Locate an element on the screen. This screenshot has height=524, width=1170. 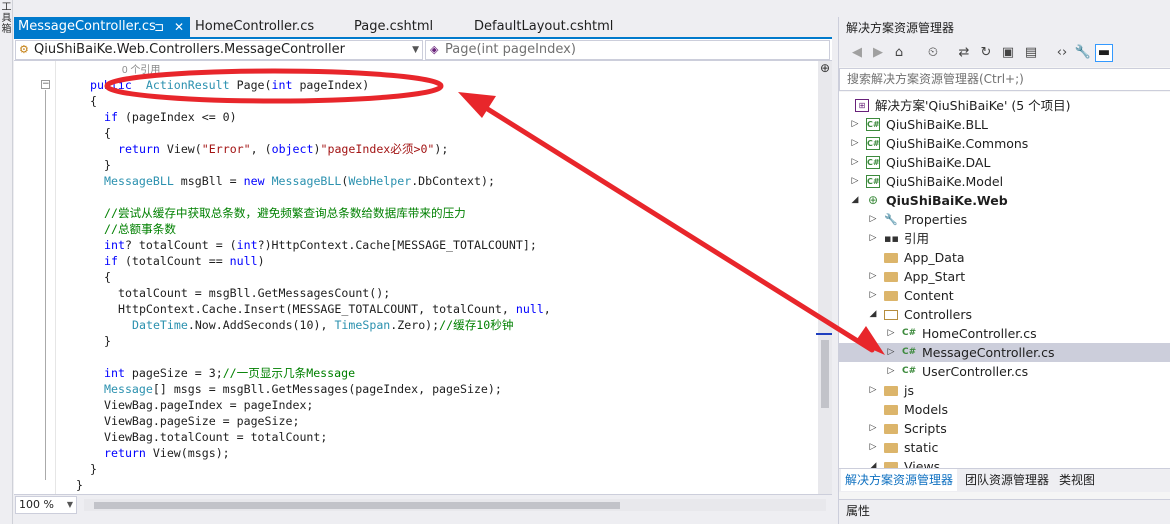
web-project-icon: ⊕ is located at coordinates (873, 200).